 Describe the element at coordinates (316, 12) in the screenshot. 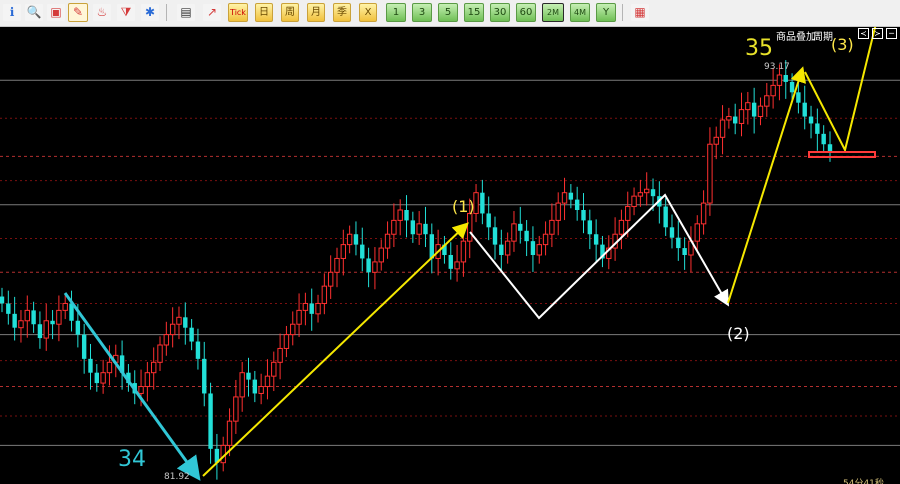

I see `period-month-button: 月` at that location.